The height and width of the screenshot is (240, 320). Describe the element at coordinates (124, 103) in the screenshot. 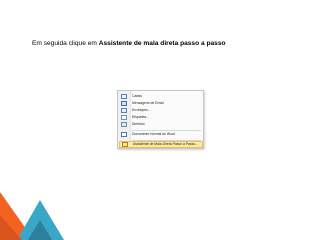

I see `email-icon` at that location.